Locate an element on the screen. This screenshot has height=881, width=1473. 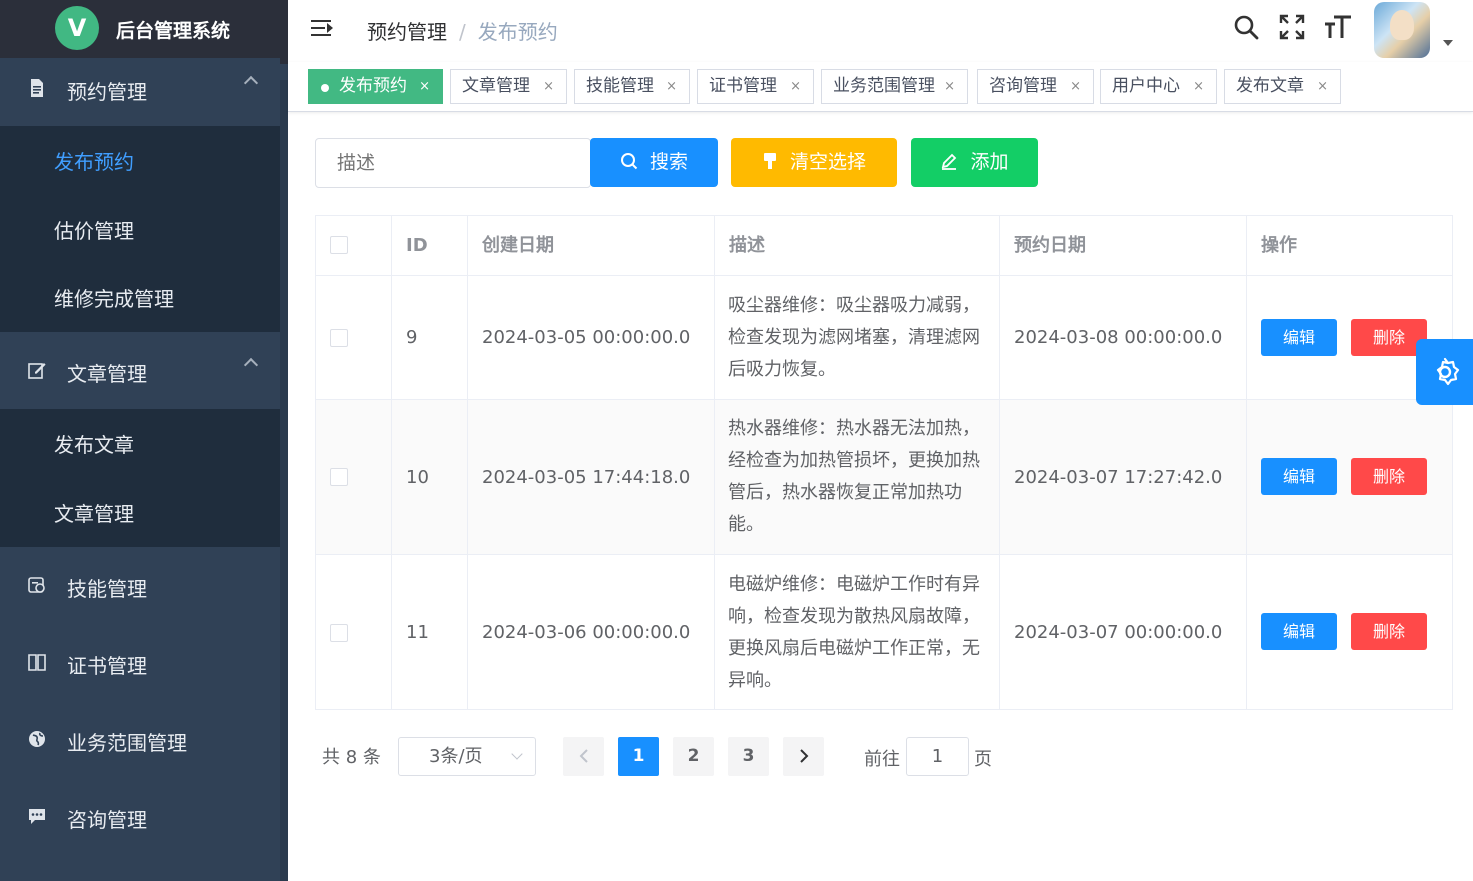
table-header-desc: 描述 is located at coordinates (857, 246).